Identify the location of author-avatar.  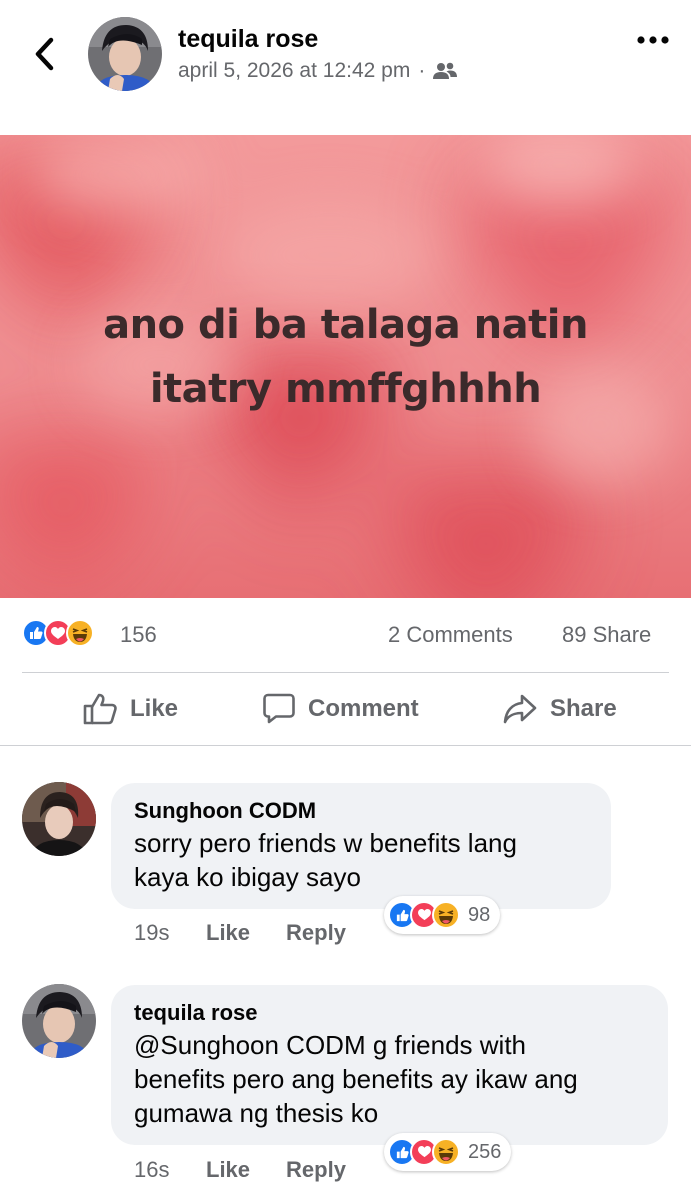
(125, 54).